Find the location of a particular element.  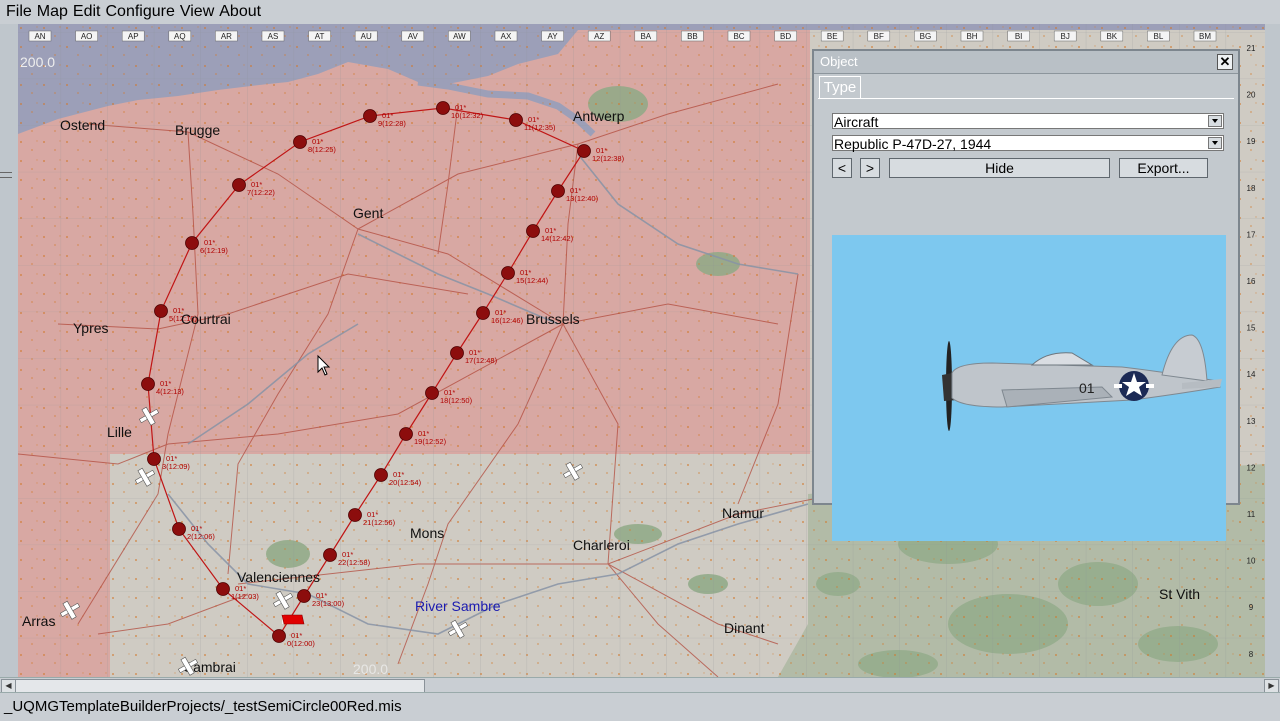

hide-button: Hide is located at coordinates (999, 168).